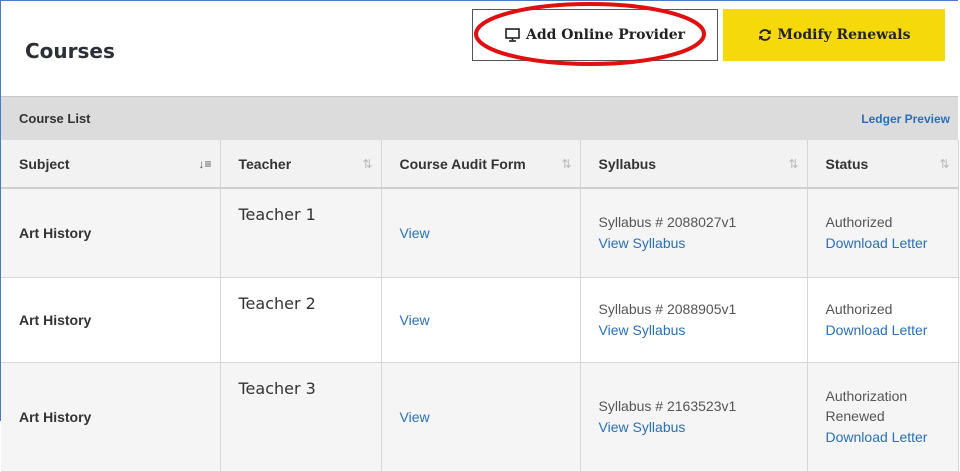  I want to click on add-online-provider-button: Add Online Provider, so click(595, 35).